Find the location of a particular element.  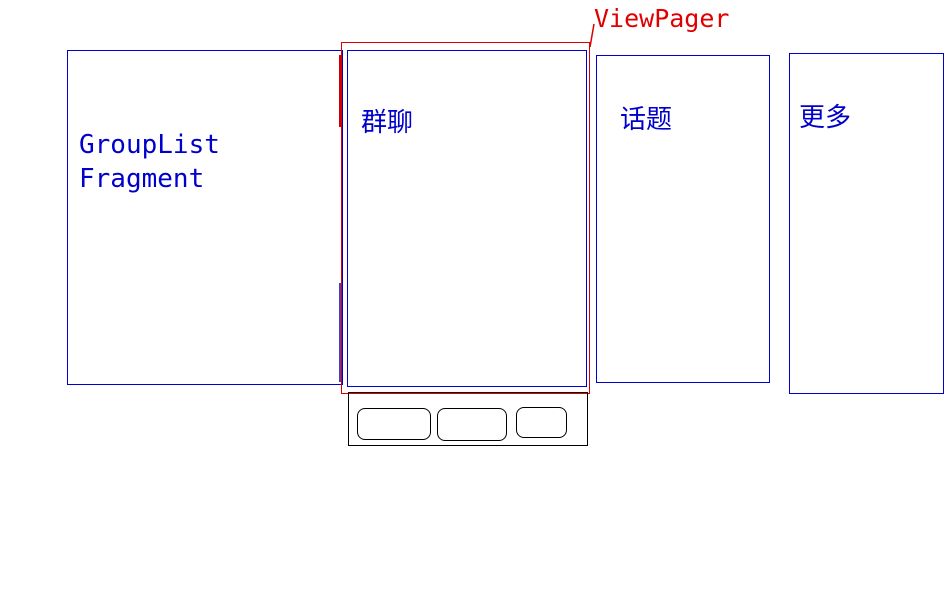

grouplist-fragment-label: GroupList Fragment is located at coordinates (149, 162).